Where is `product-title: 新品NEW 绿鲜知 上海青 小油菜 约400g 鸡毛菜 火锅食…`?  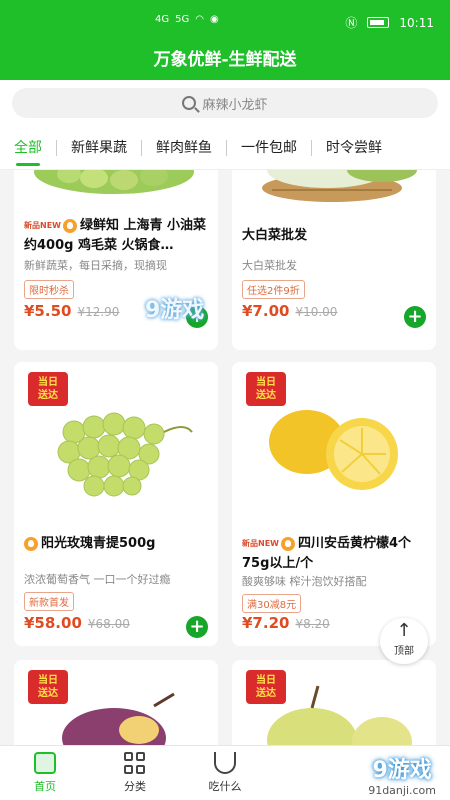
product-title: 新品NEW 绿鲜知 上海青 小油菜 约400g 鸡毛菜 火锅食… is located at coordinates (115, 235).